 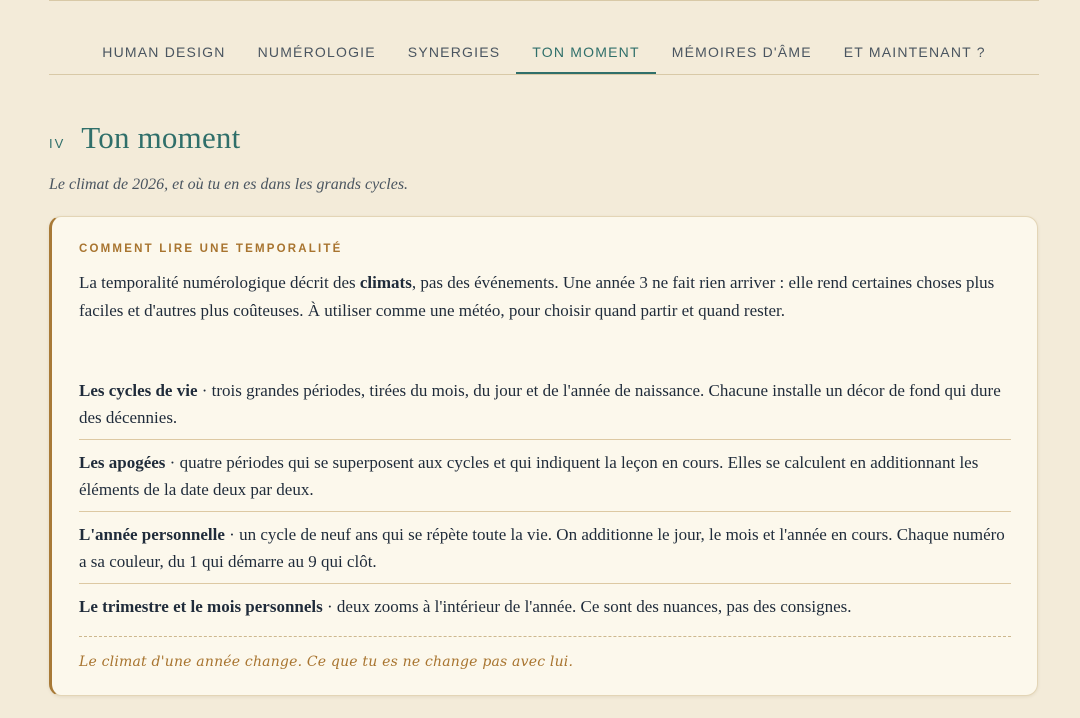 What do you see at coordinates (454, 51) in the screenshot?
I see `nav-tab-synergies: SYNERGIES` at bounding box center [454, 51].